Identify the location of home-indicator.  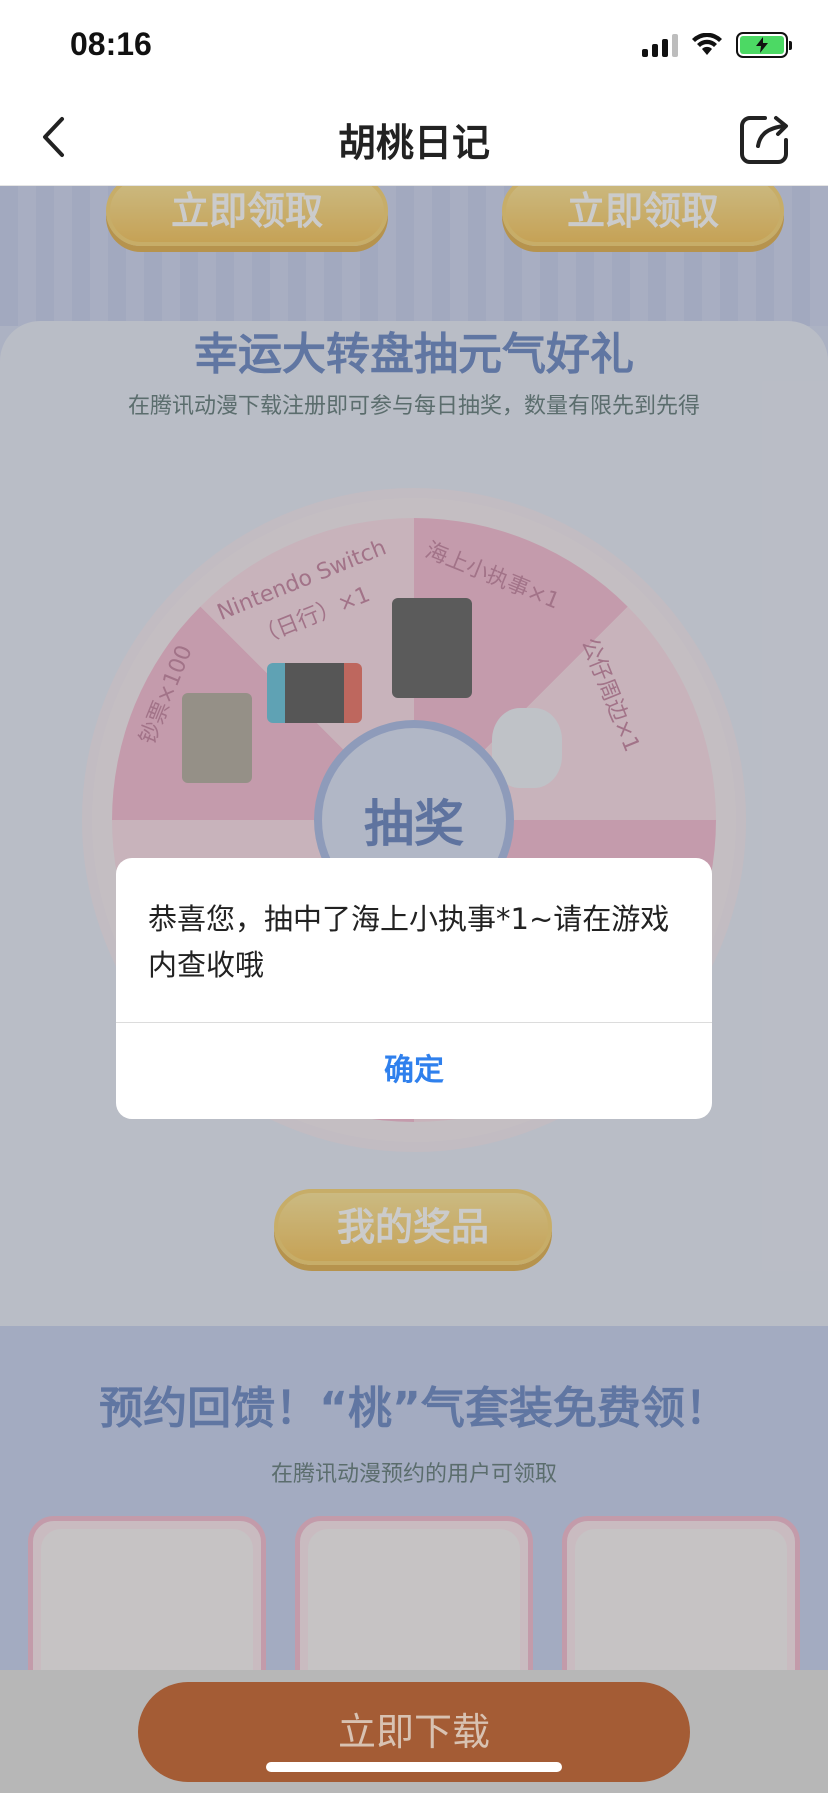
(414, 1767).